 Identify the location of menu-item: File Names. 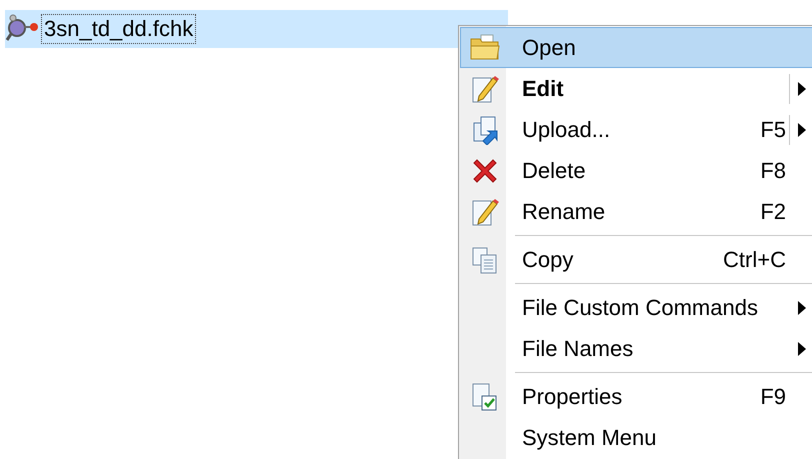
(636, 348).